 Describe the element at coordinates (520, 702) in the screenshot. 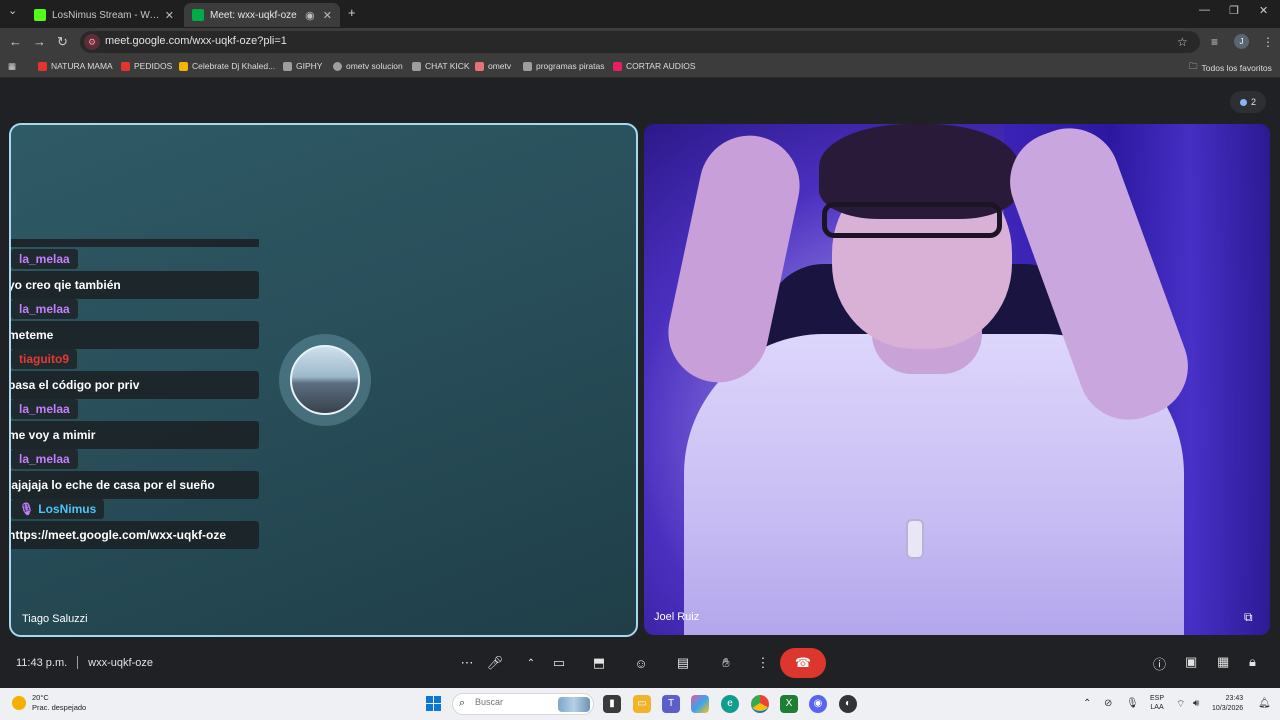

I see `search-input` at that location.